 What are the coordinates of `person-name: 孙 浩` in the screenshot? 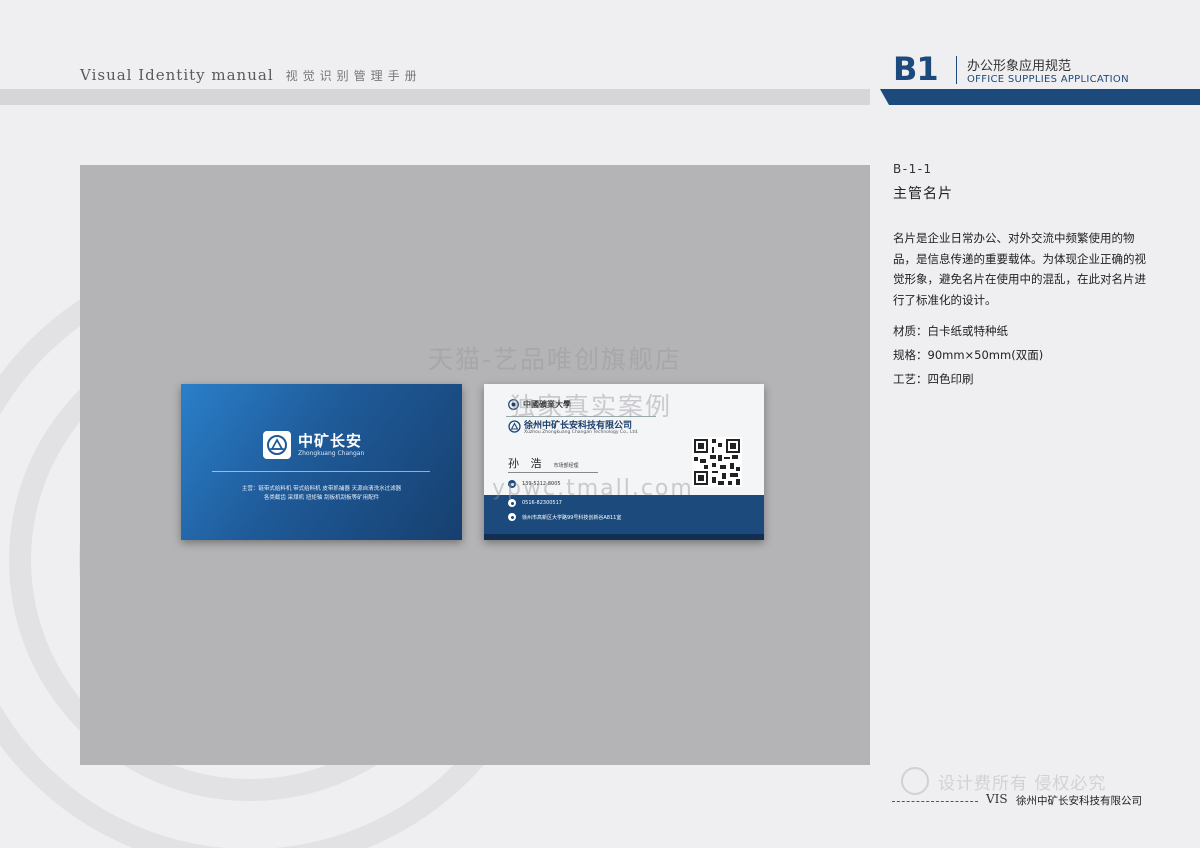 It's located at (527, 463).